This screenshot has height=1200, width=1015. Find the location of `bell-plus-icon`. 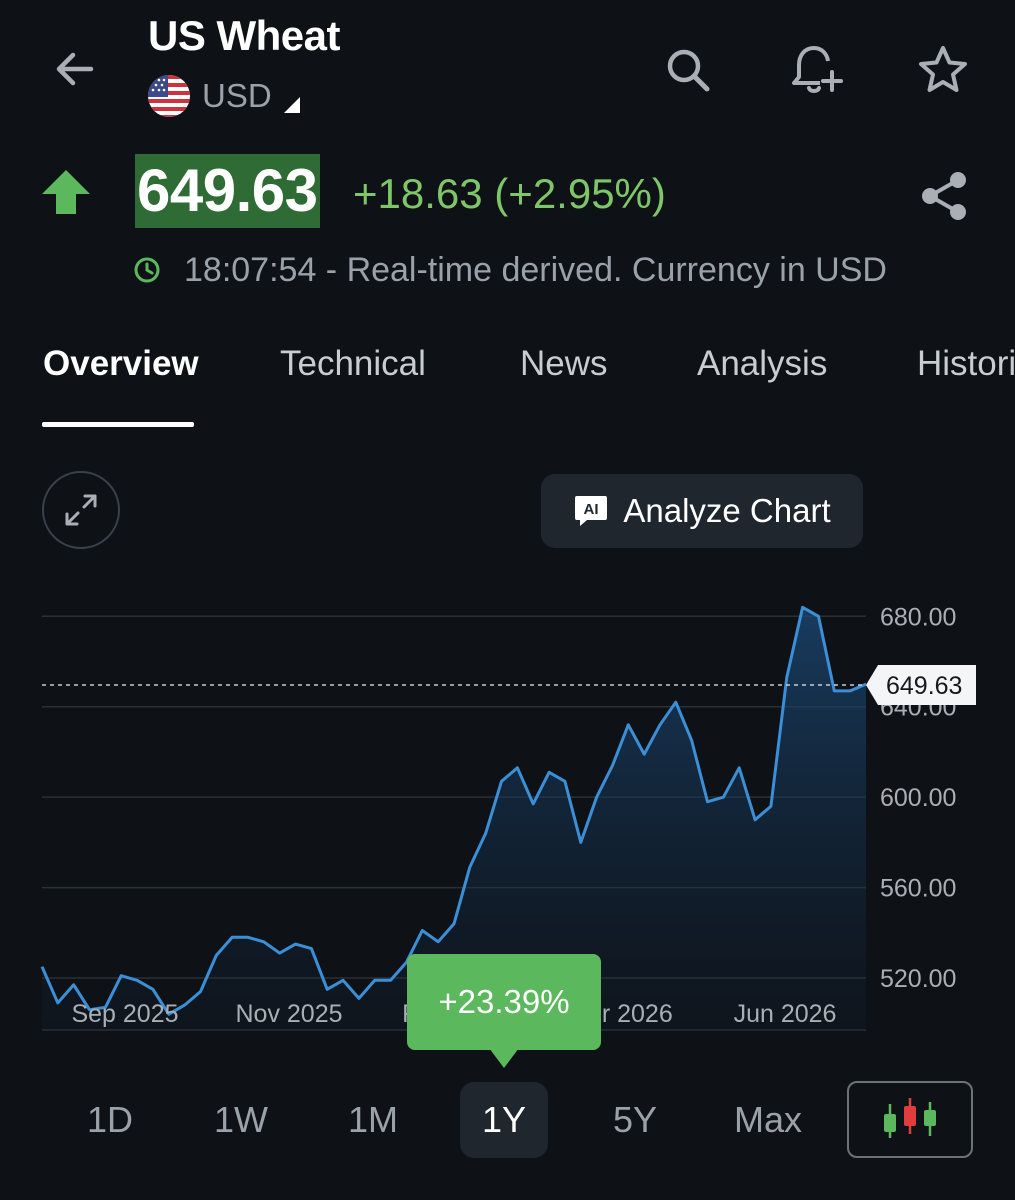

bell-plus-icon is located at coordinates (817, 69).